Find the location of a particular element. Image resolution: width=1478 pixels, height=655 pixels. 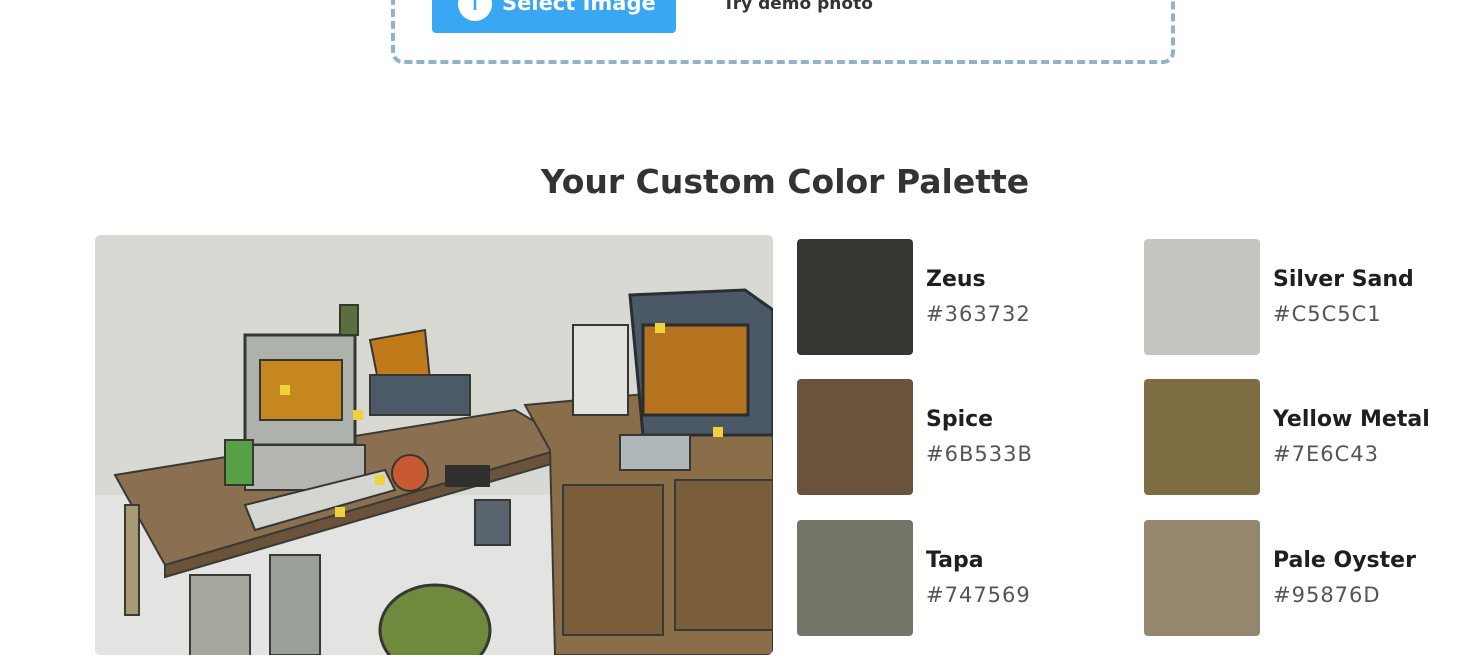

color-name: Yellow Metal is located at coordinates (1351, 419).